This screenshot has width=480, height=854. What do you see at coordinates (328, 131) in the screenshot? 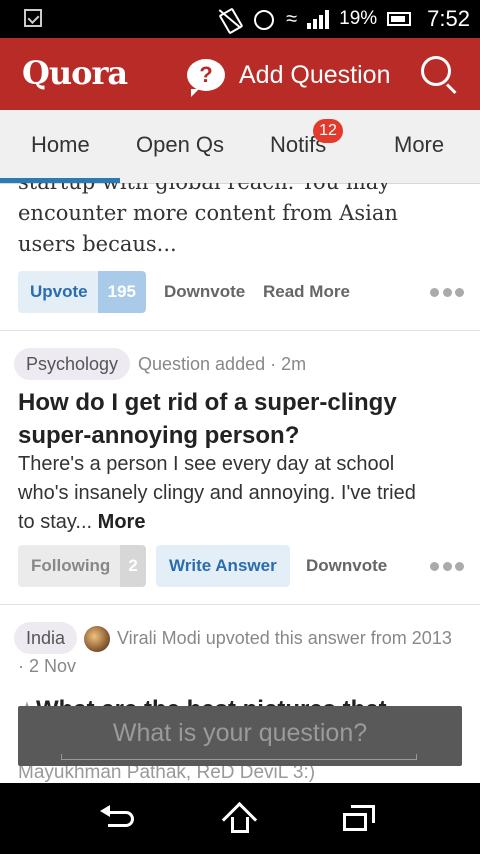
I see `notifs-badge: 12` at bounding box center [328, 131].